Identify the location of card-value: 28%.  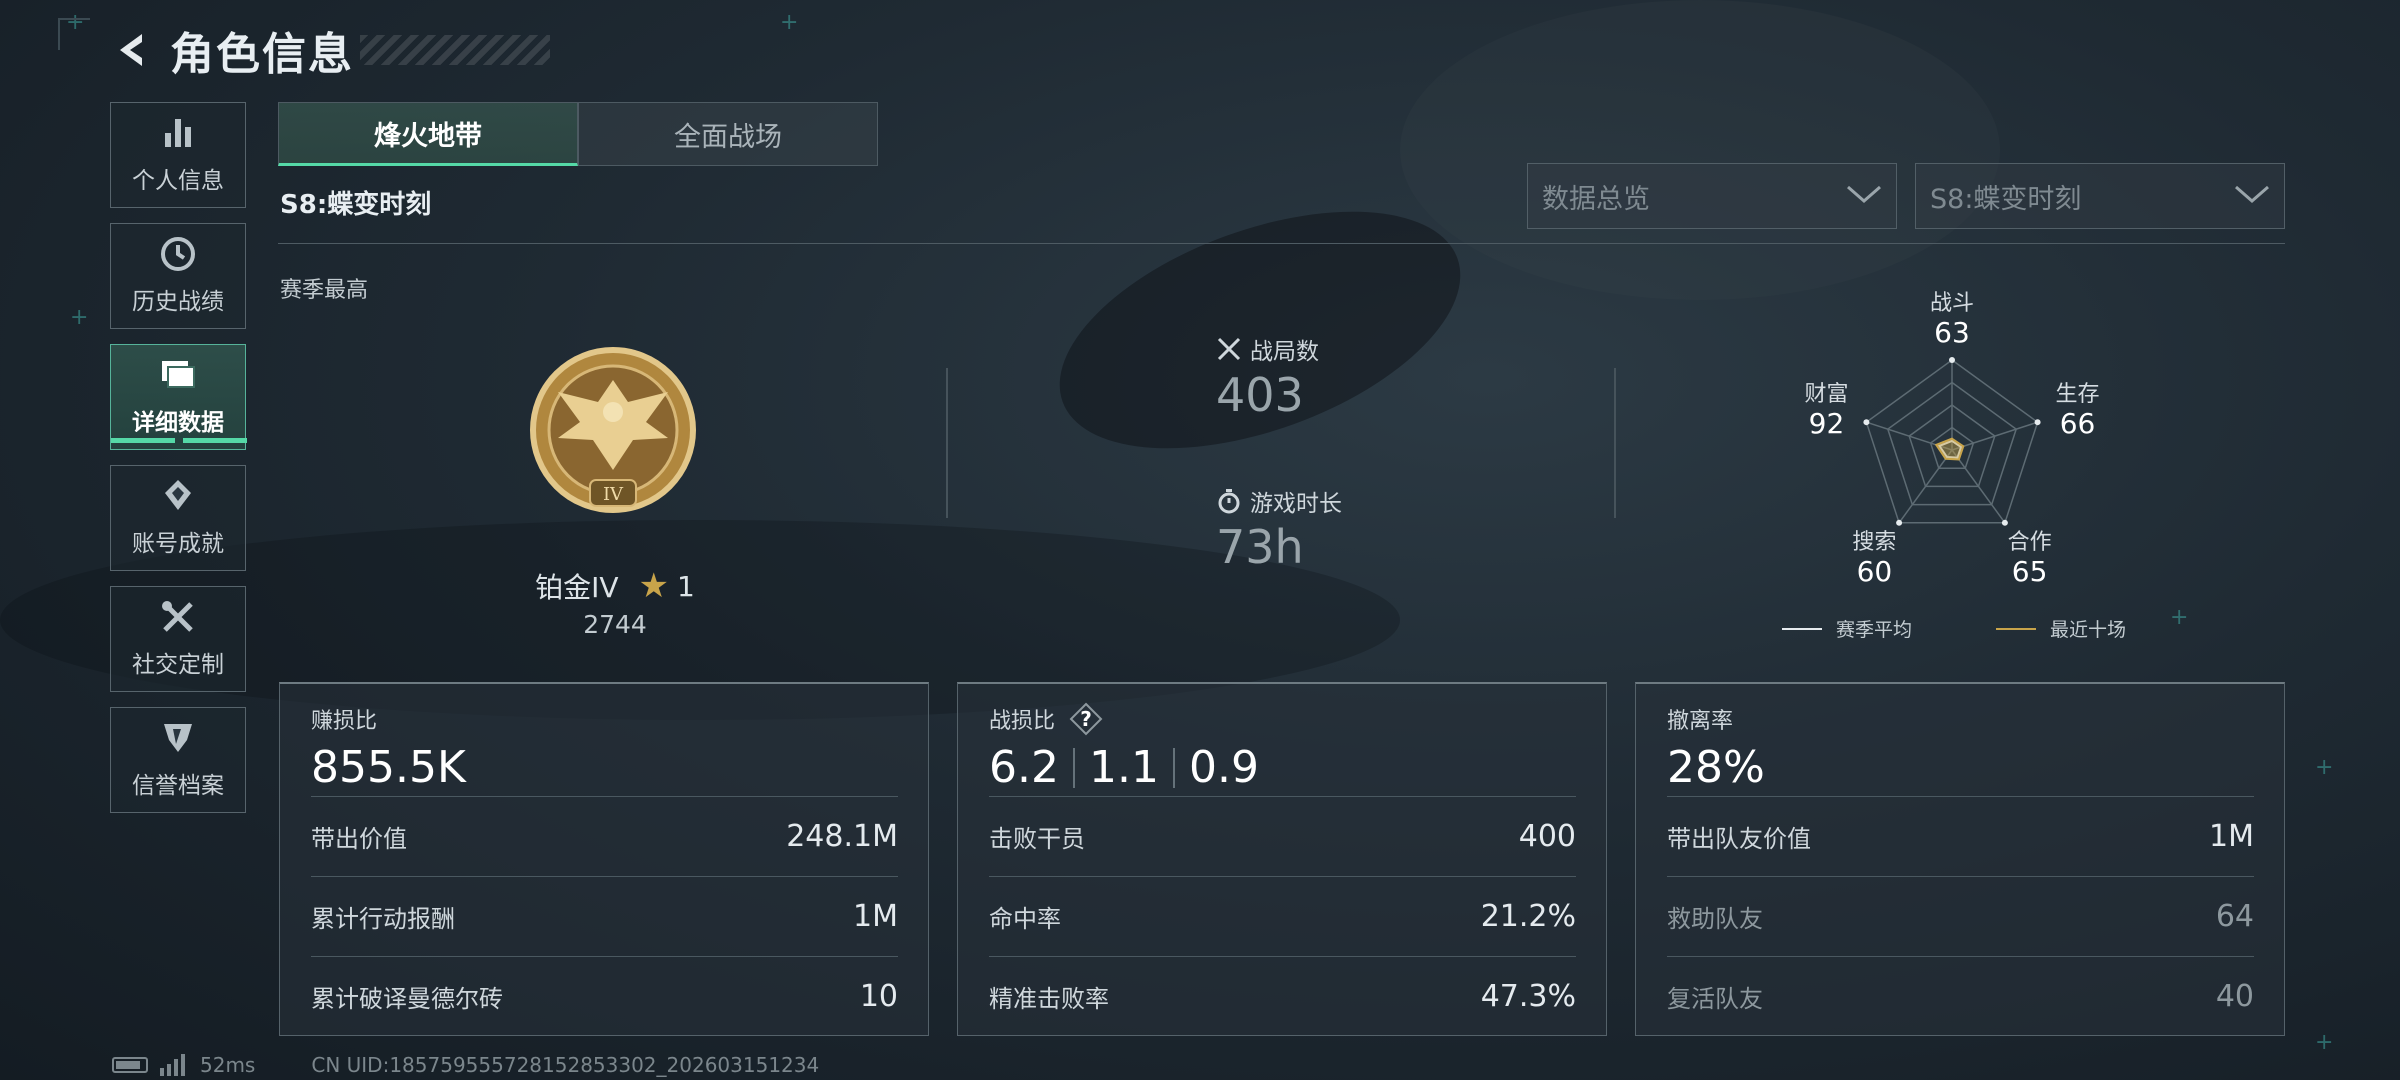
(1716, 767).